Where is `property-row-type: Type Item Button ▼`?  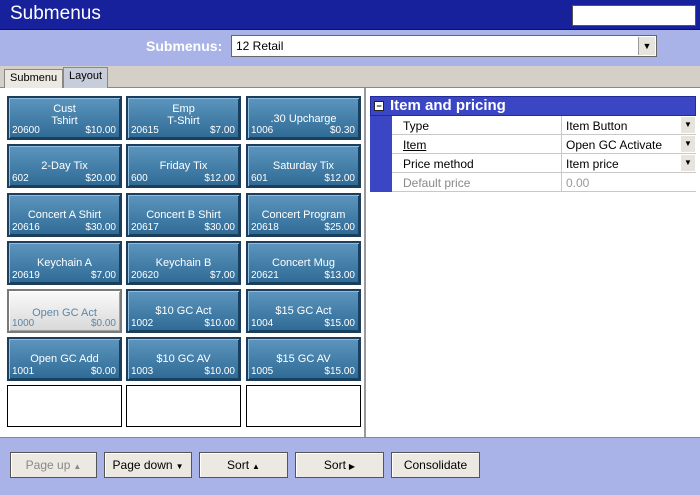
property-row-type: Type Item Button ▼ is located at coordinates (533, 125).